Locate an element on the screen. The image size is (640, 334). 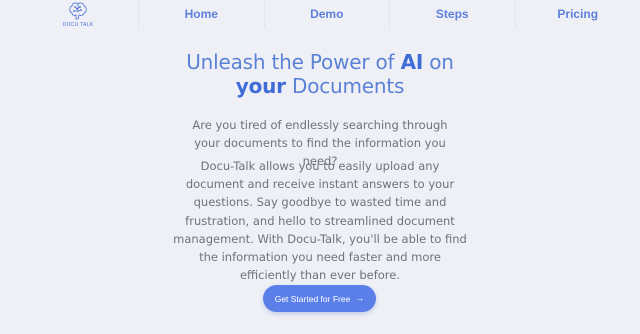
nav-item-demo: Demo is located at coordinates (326, 14).